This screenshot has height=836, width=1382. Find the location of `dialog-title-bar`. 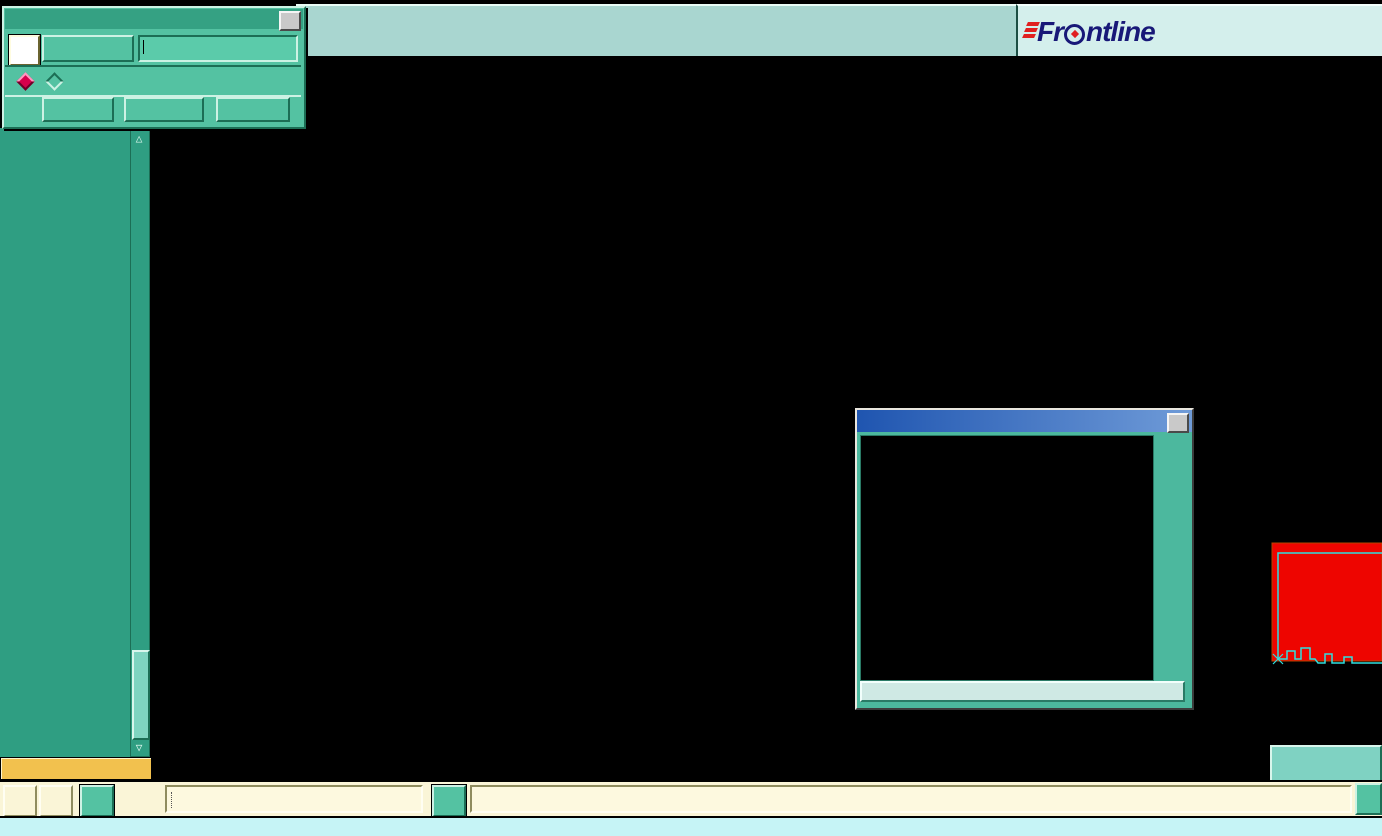

dialog-title-bar is located at coordinates (154, 20).